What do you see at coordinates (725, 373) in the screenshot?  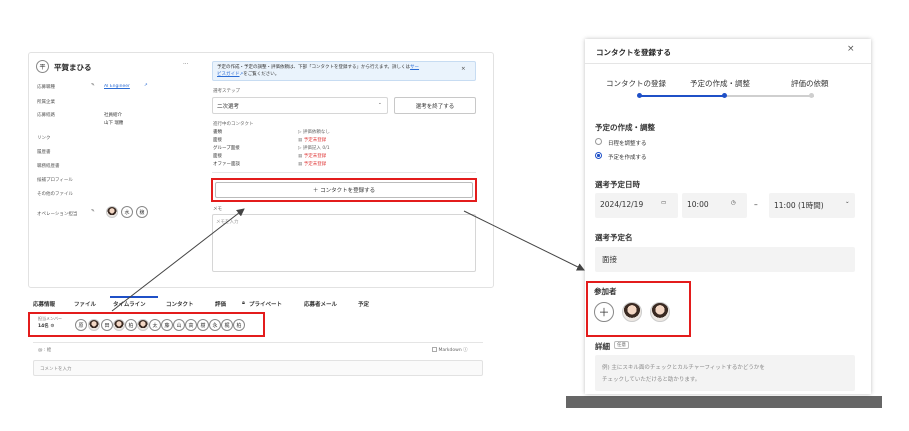 I see `details-textarea` at bounding box center [725, 373].